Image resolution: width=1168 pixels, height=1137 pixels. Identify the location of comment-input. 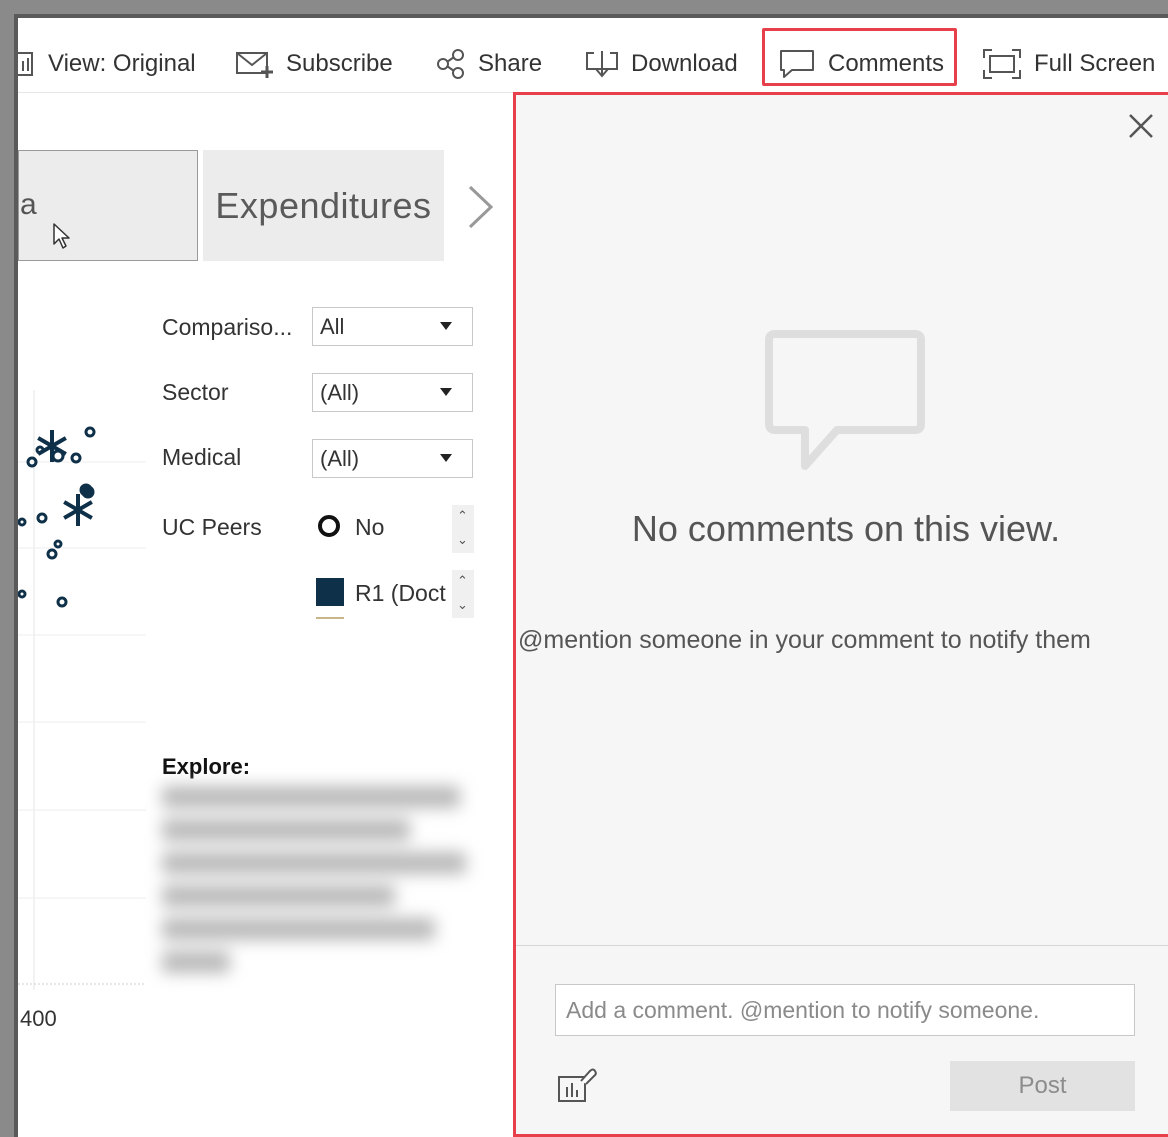
(845, 1010).